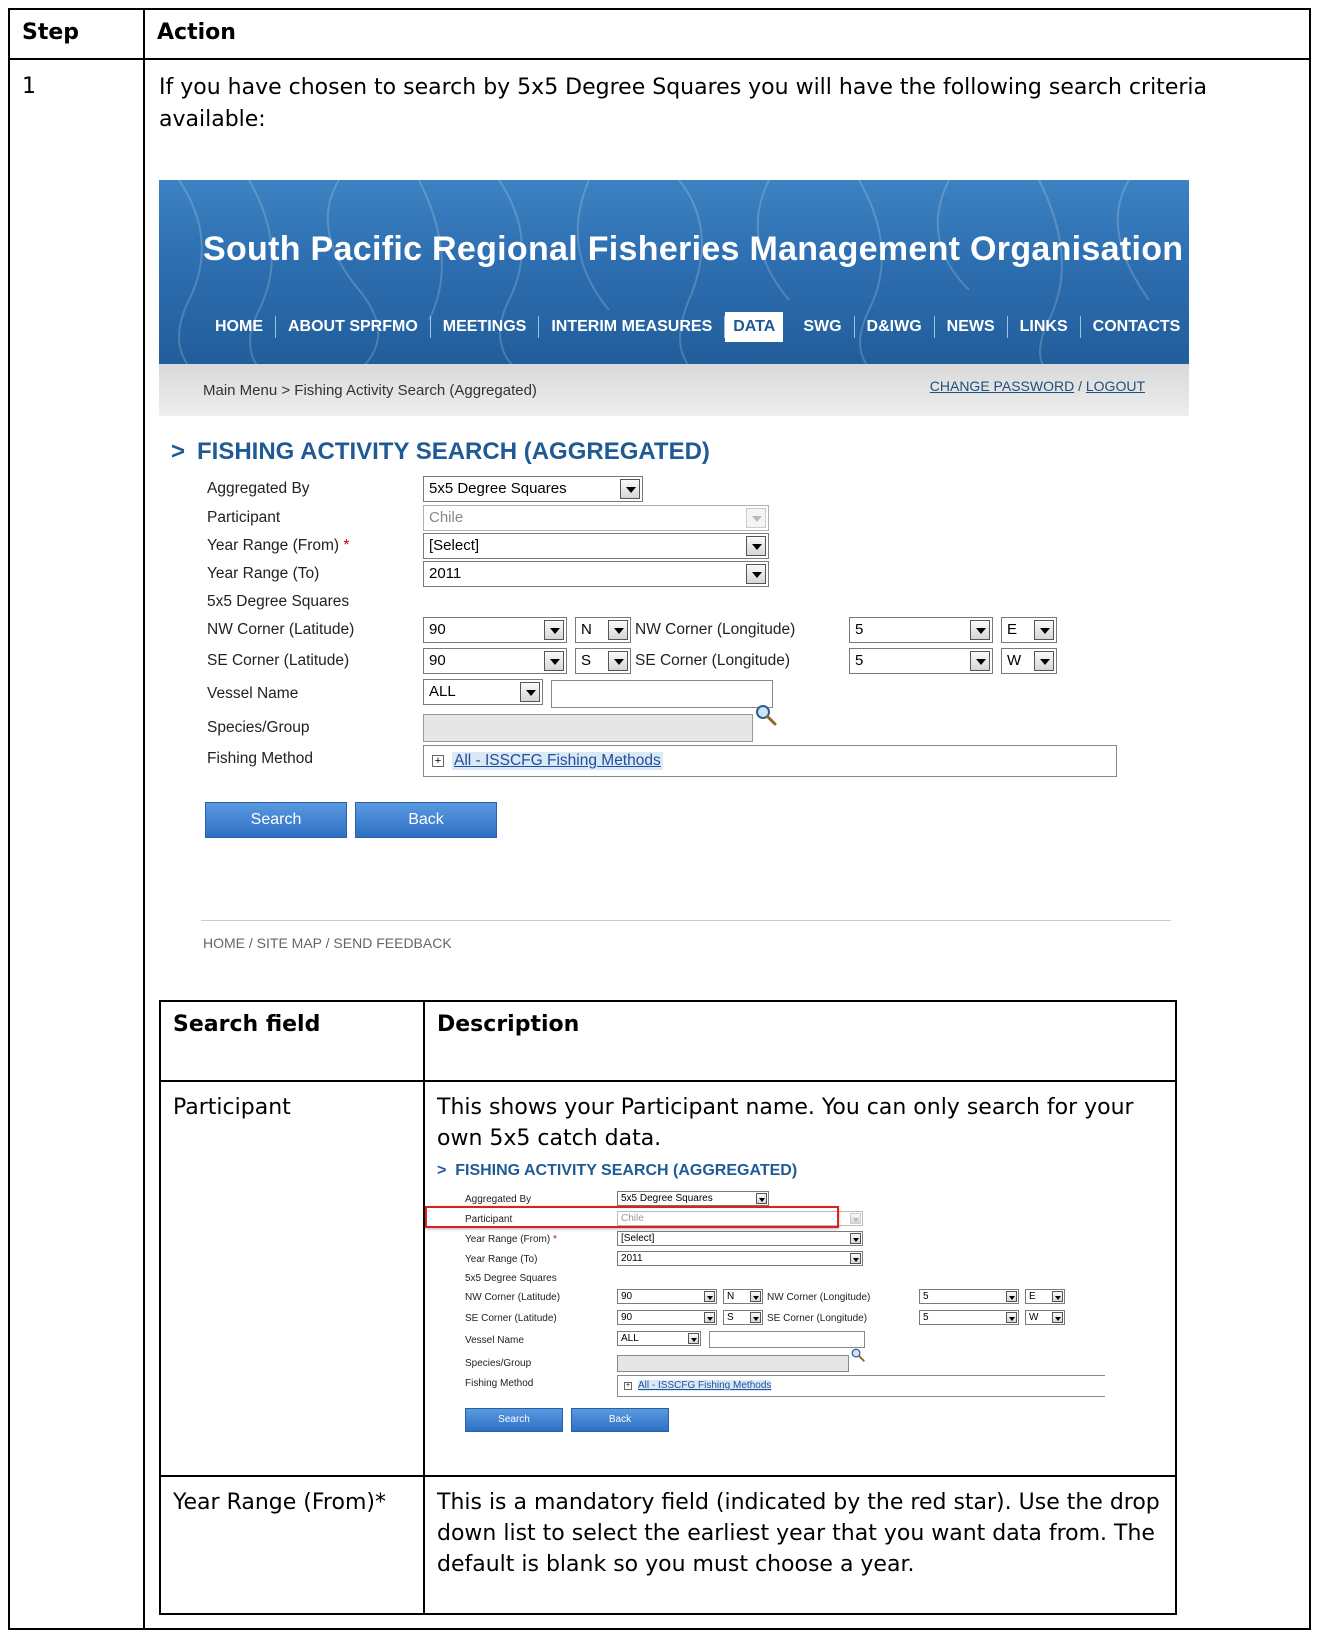 The height and width of the screenshot is (1630, 1319). I want to click on page-title-text: FISHING ACTIVITY SEARCH (AGGREGATED), so click(453, 451).